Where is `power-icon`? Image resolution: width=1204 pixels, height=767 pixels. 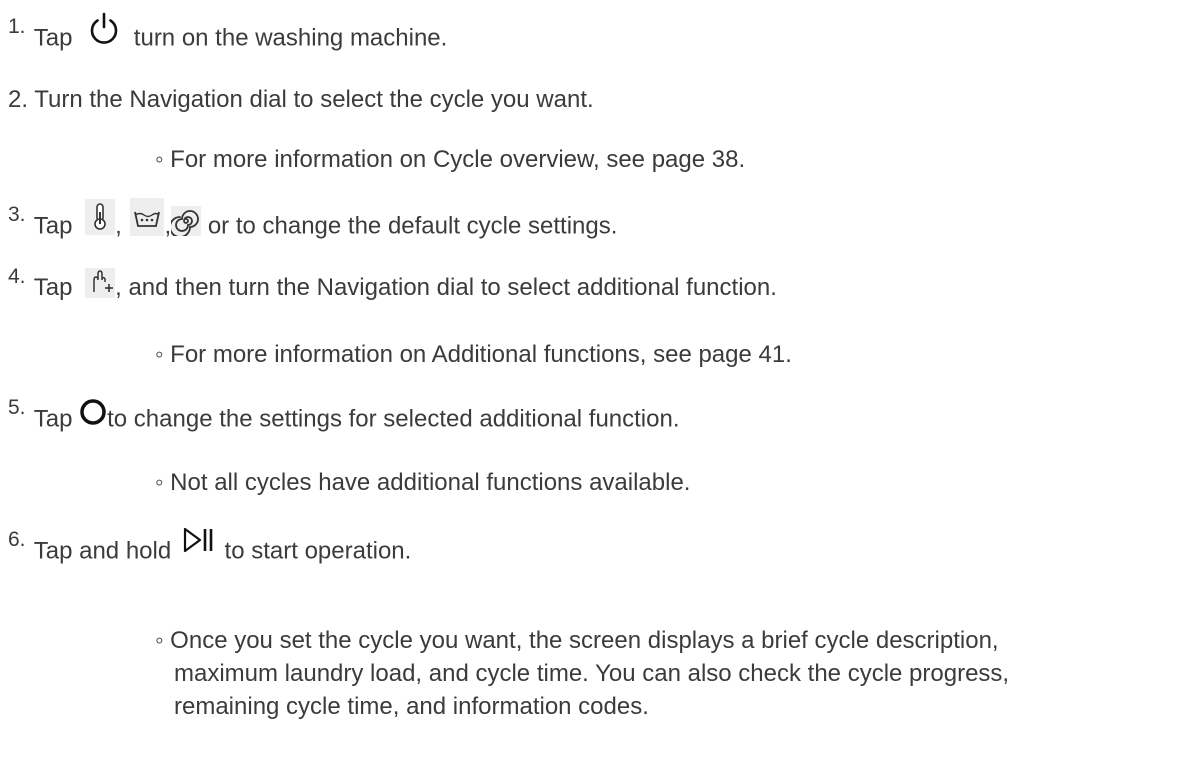
power-icon is located at coordinates (104, 33).